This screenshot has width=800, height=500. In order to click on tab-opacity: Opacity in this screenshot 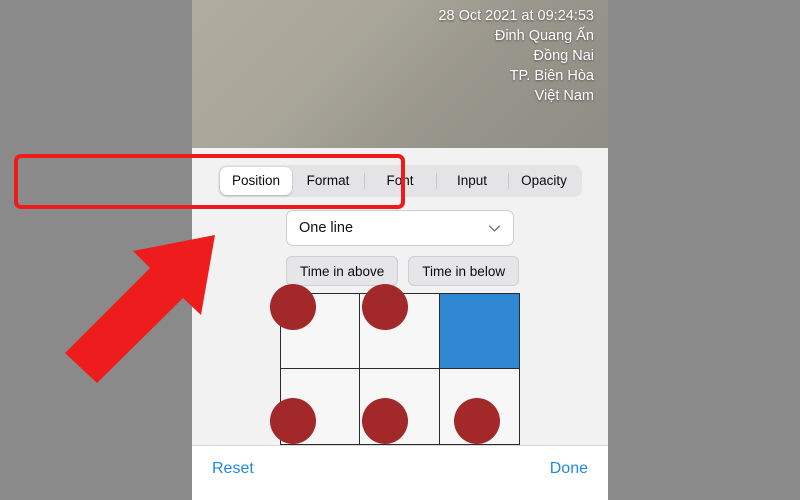, I will do `click(544, 181)`.